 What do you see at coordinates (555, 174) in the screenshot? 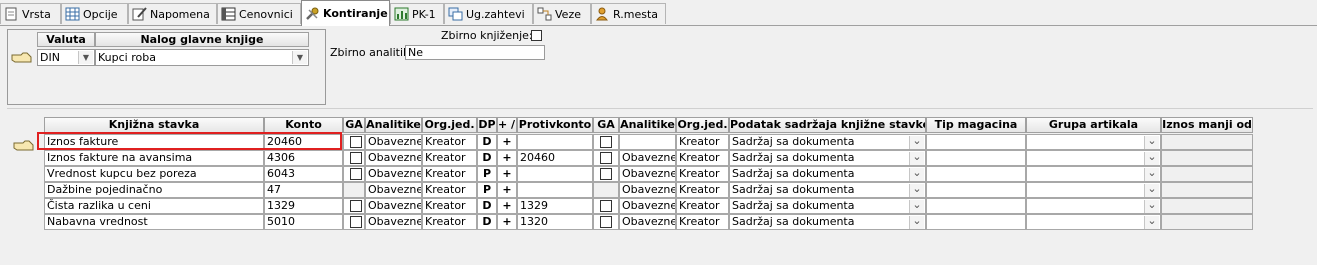
I see `cell-protivkonto` at bounding box center [555, 174].